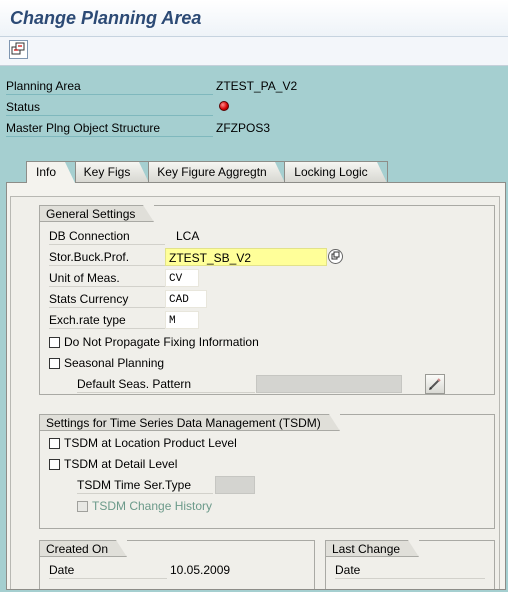  What do you see at coordinates (454, 570) in the screenshot?
I see `last-change-date-value` at bounding box center [454, 570].